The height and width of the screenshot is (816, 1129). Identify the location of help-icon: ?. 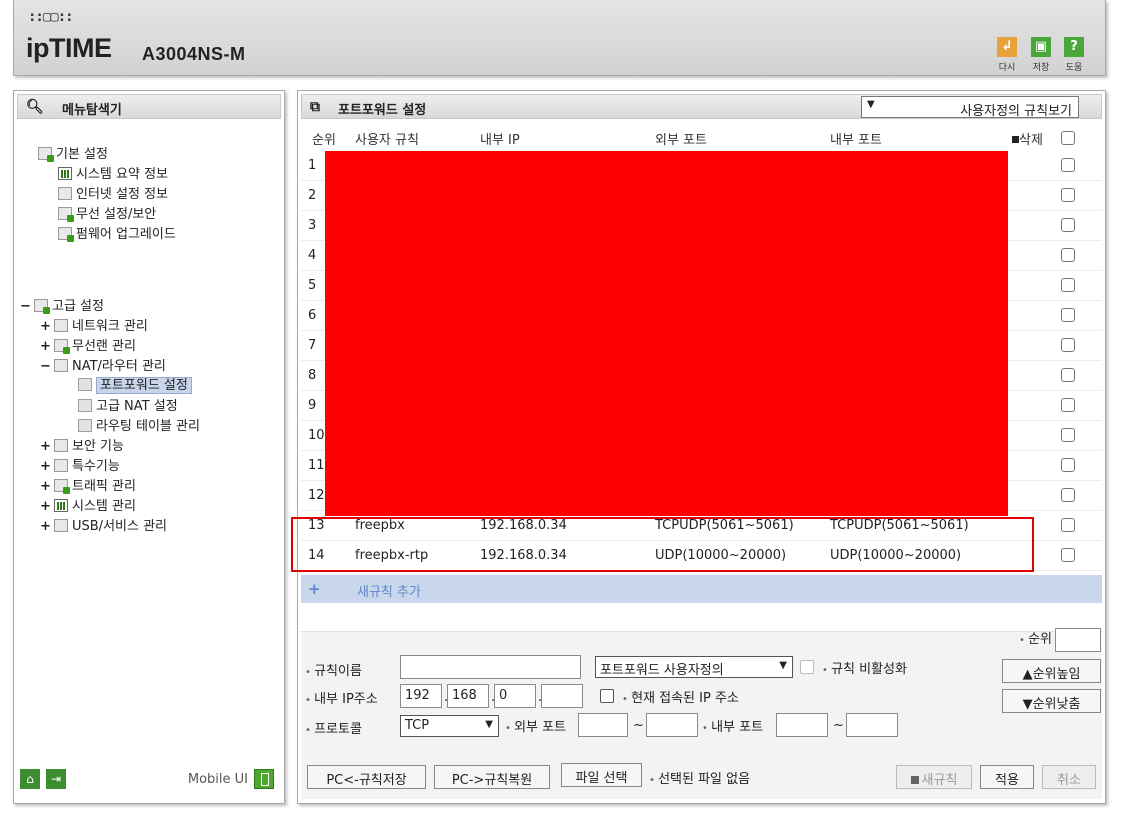
(1074, 47).